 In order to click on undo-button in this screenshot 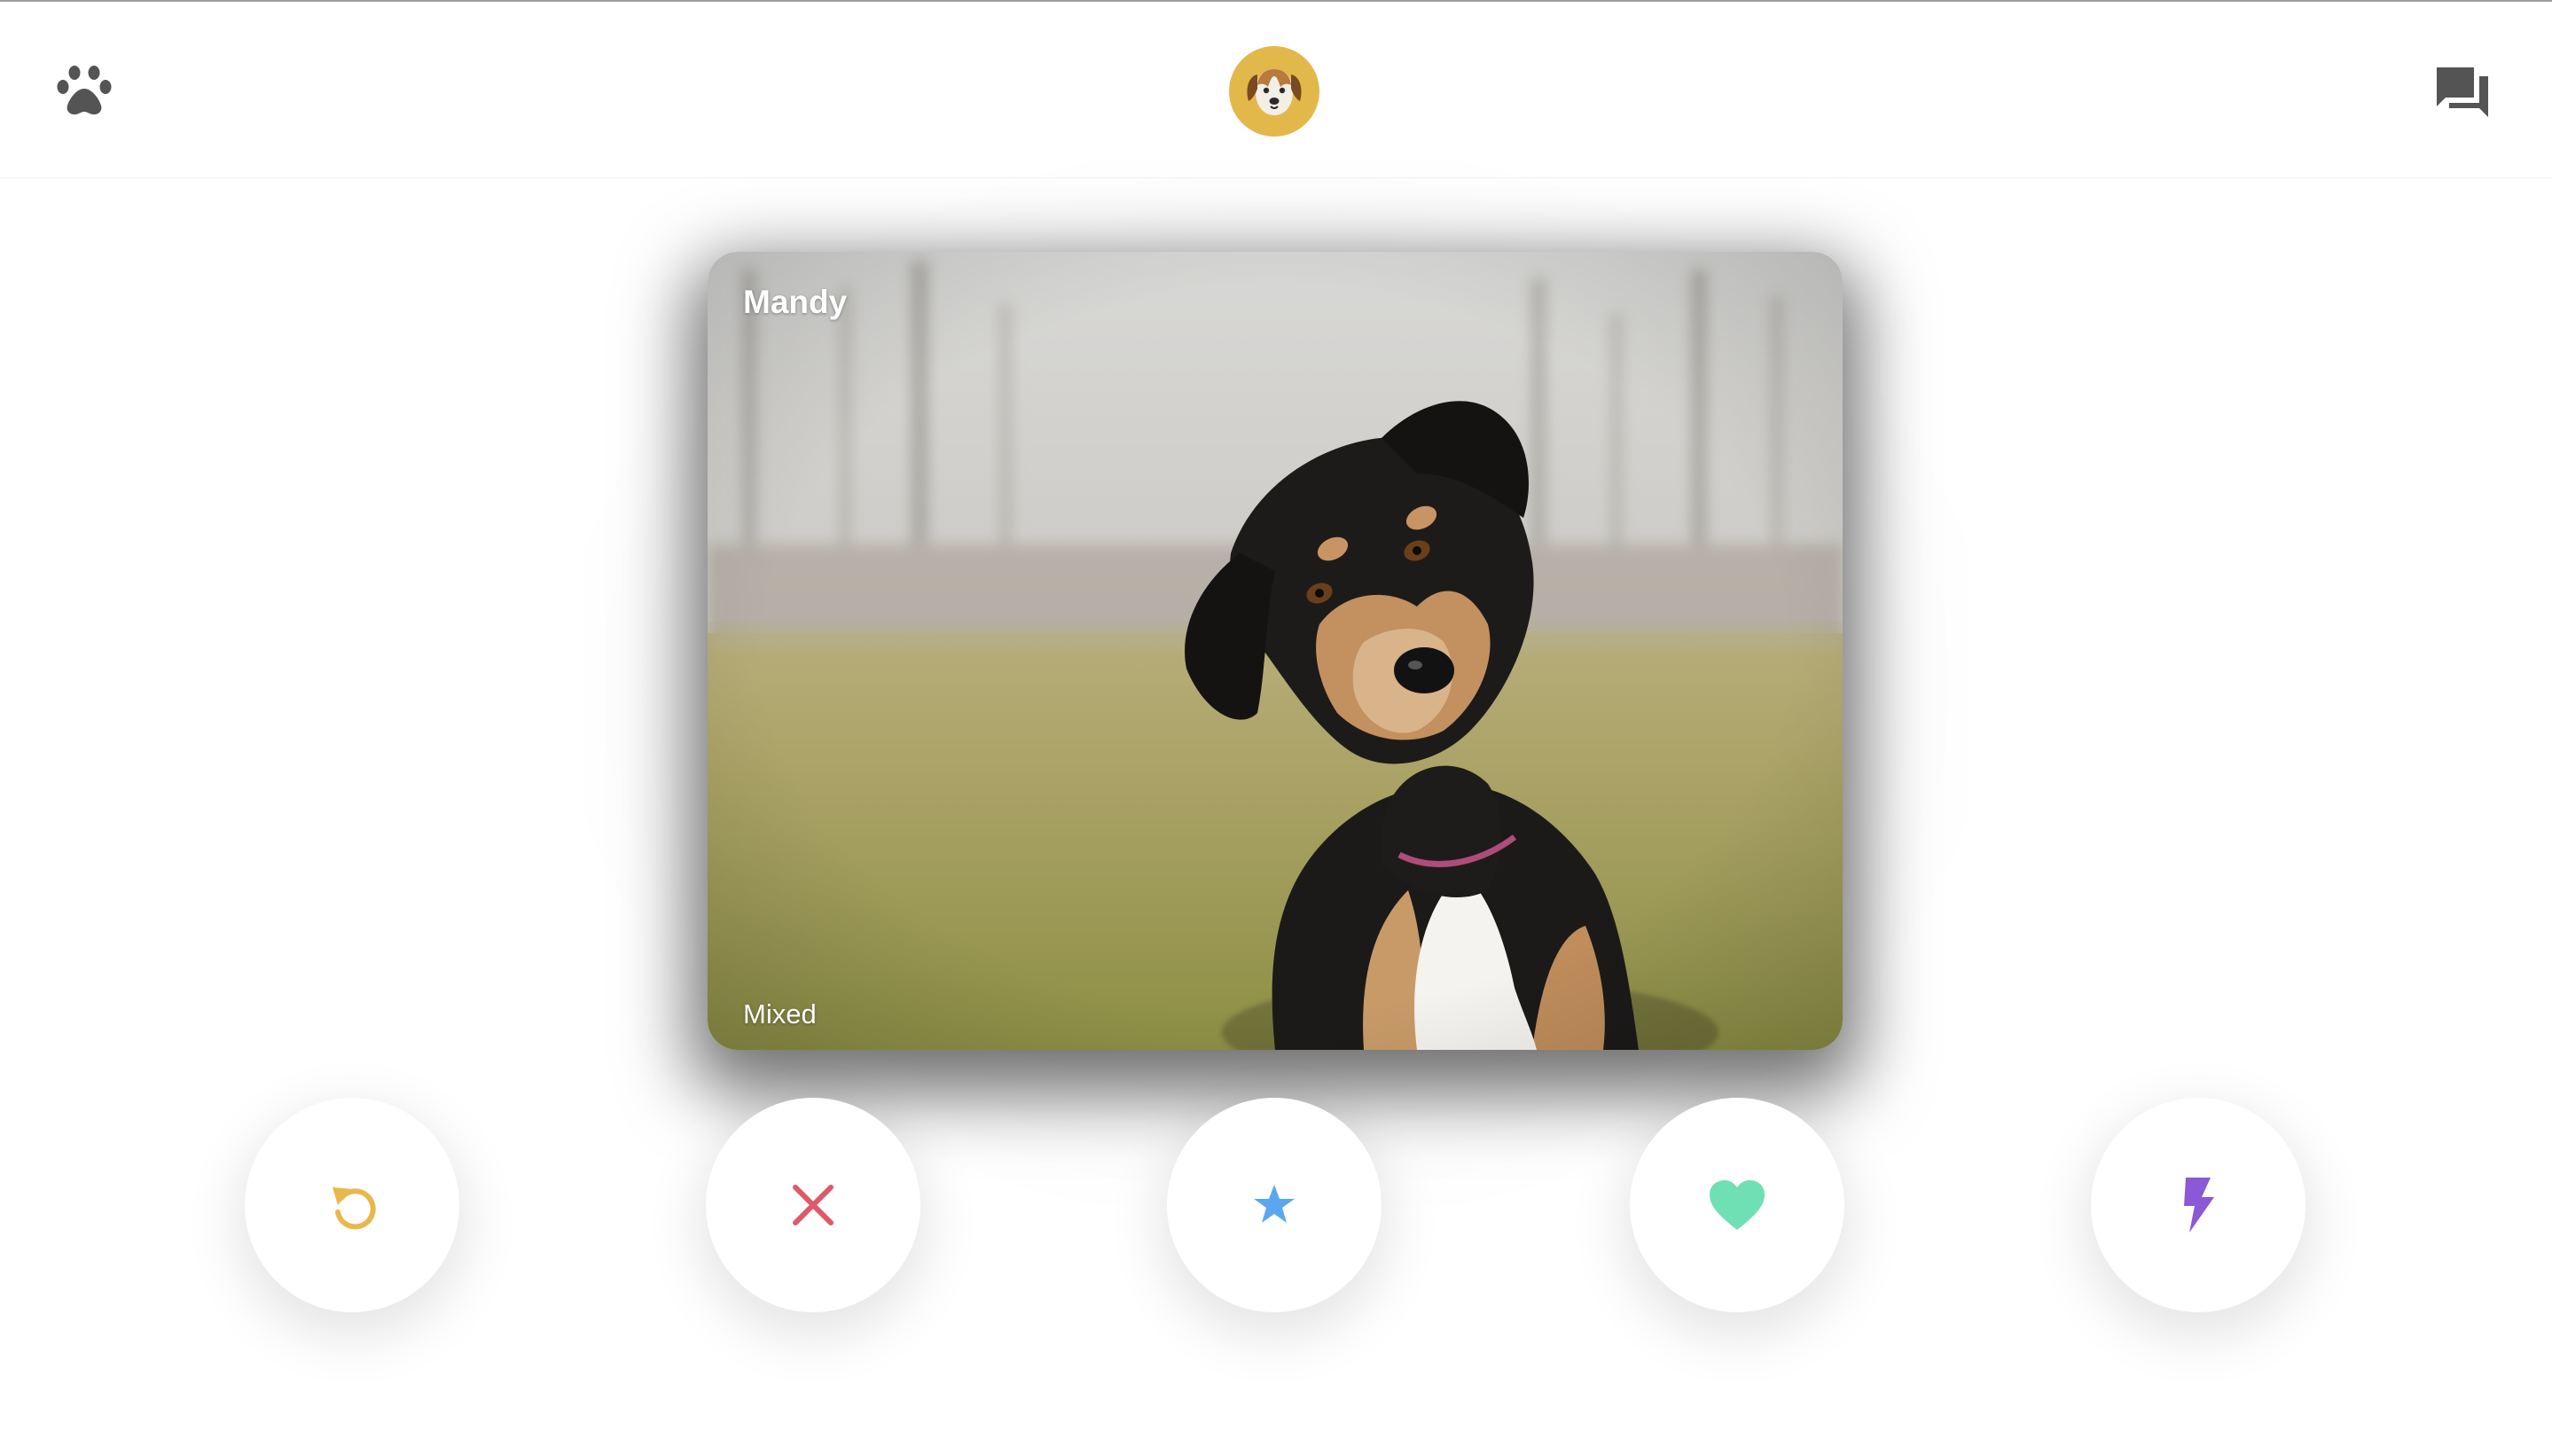, I will do `click(352, 1205)`.